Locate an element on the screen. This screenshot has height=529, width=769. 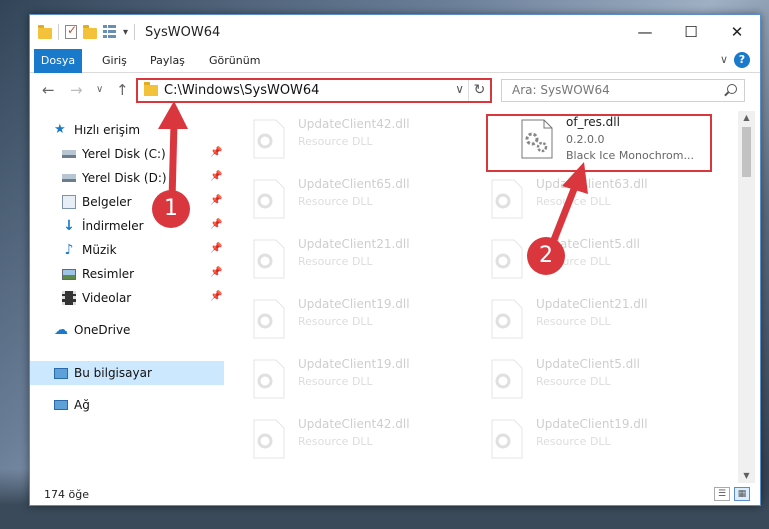
sidebar-item-label: İndirmeler is located at coordinates (113, 226).